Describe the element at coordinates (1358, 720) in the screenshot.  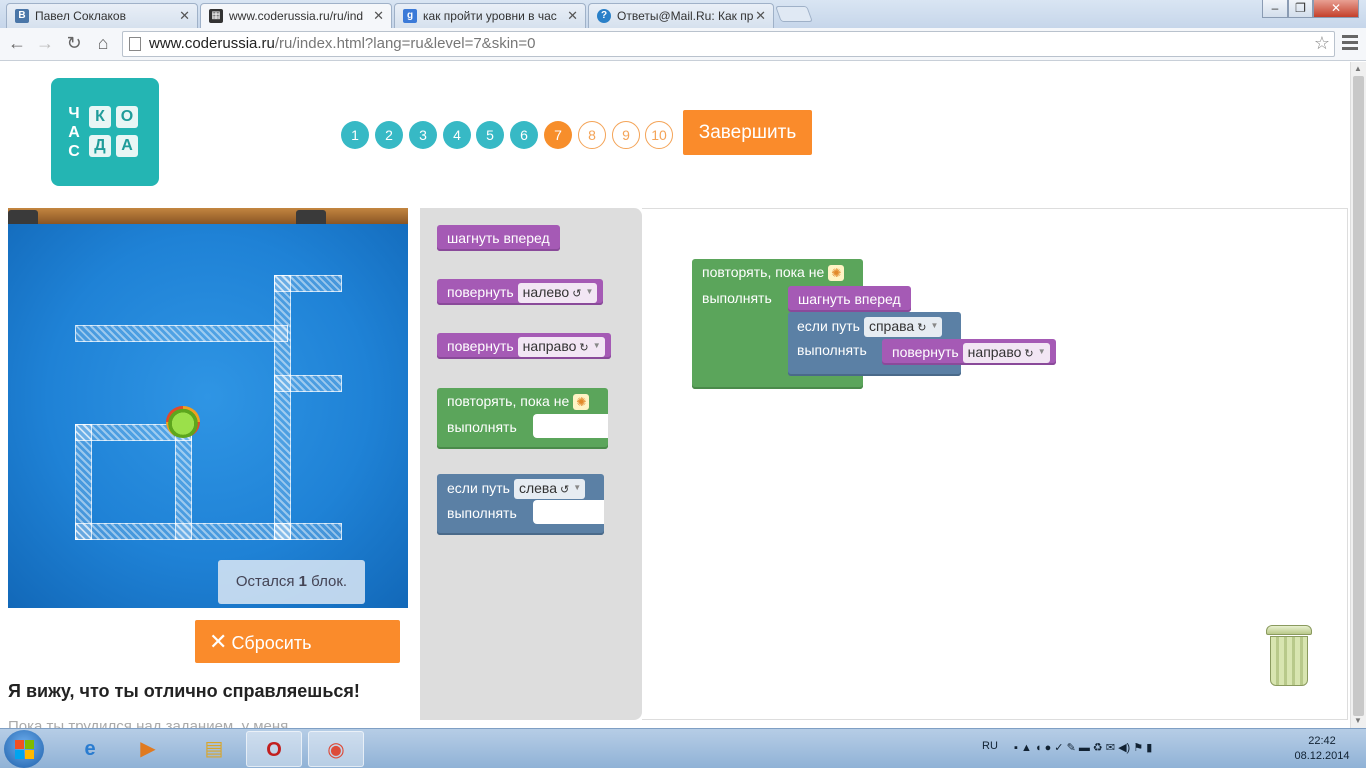
I see `scroll-down-icon: ▼` at that location.